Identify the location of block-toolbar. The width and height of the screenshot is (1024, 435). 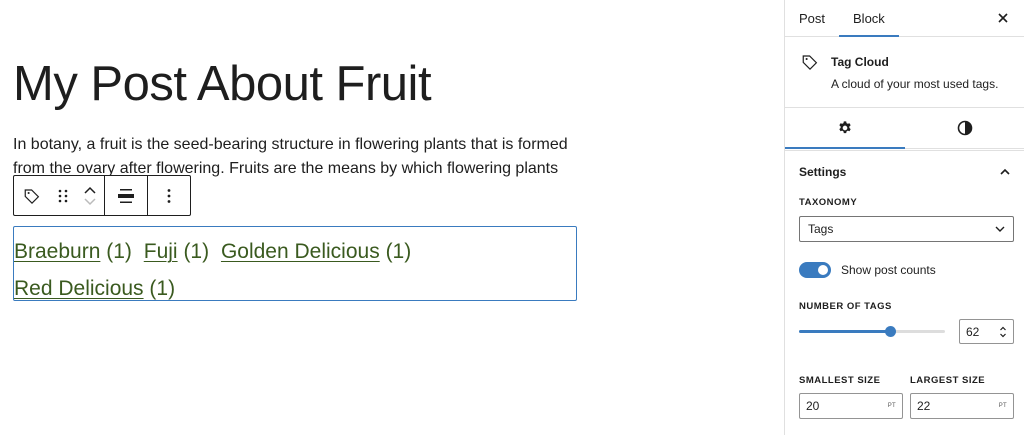
(102, 195).